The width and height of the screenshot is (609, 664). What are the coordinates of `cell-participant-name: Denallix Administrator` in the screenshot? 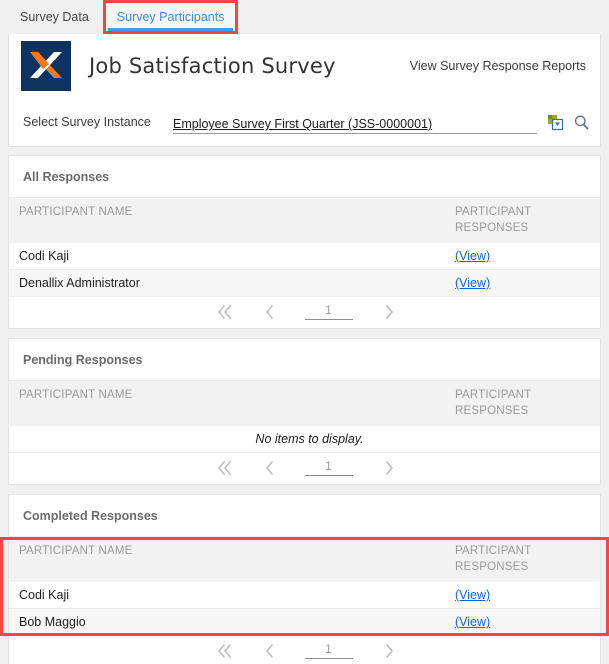 It's located at (227, 283).